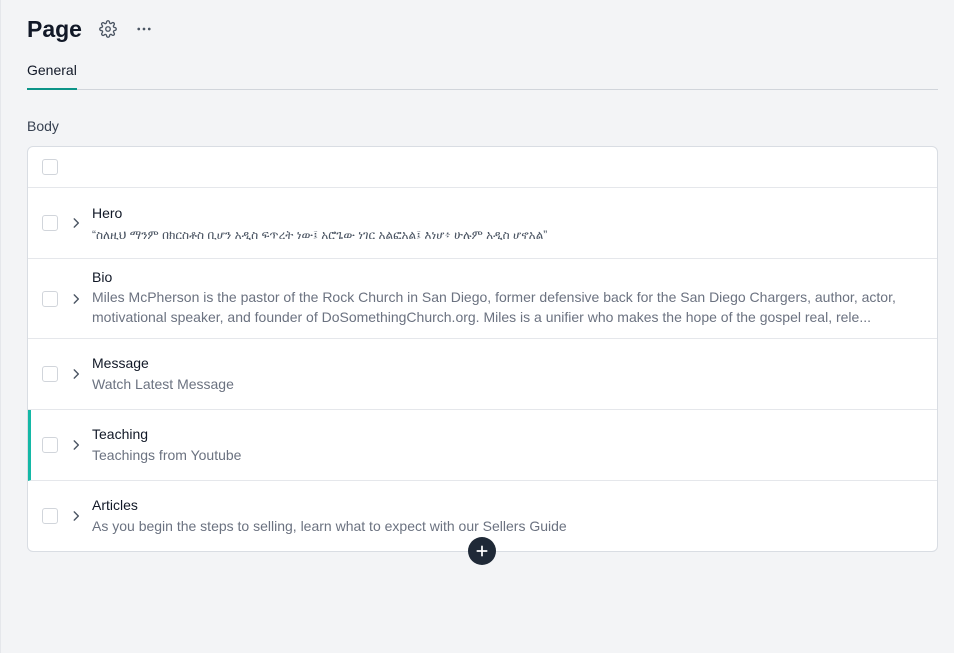  I want to click on select-all-checkbox, so click(50, 167).